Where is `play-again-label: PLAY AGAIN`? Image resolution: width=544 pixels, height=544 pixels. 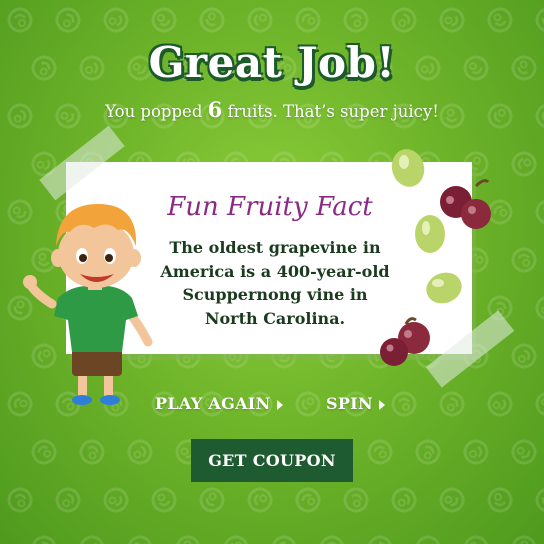 play-again-label: PLAY AGAIN is located at coordinates (213, 403).